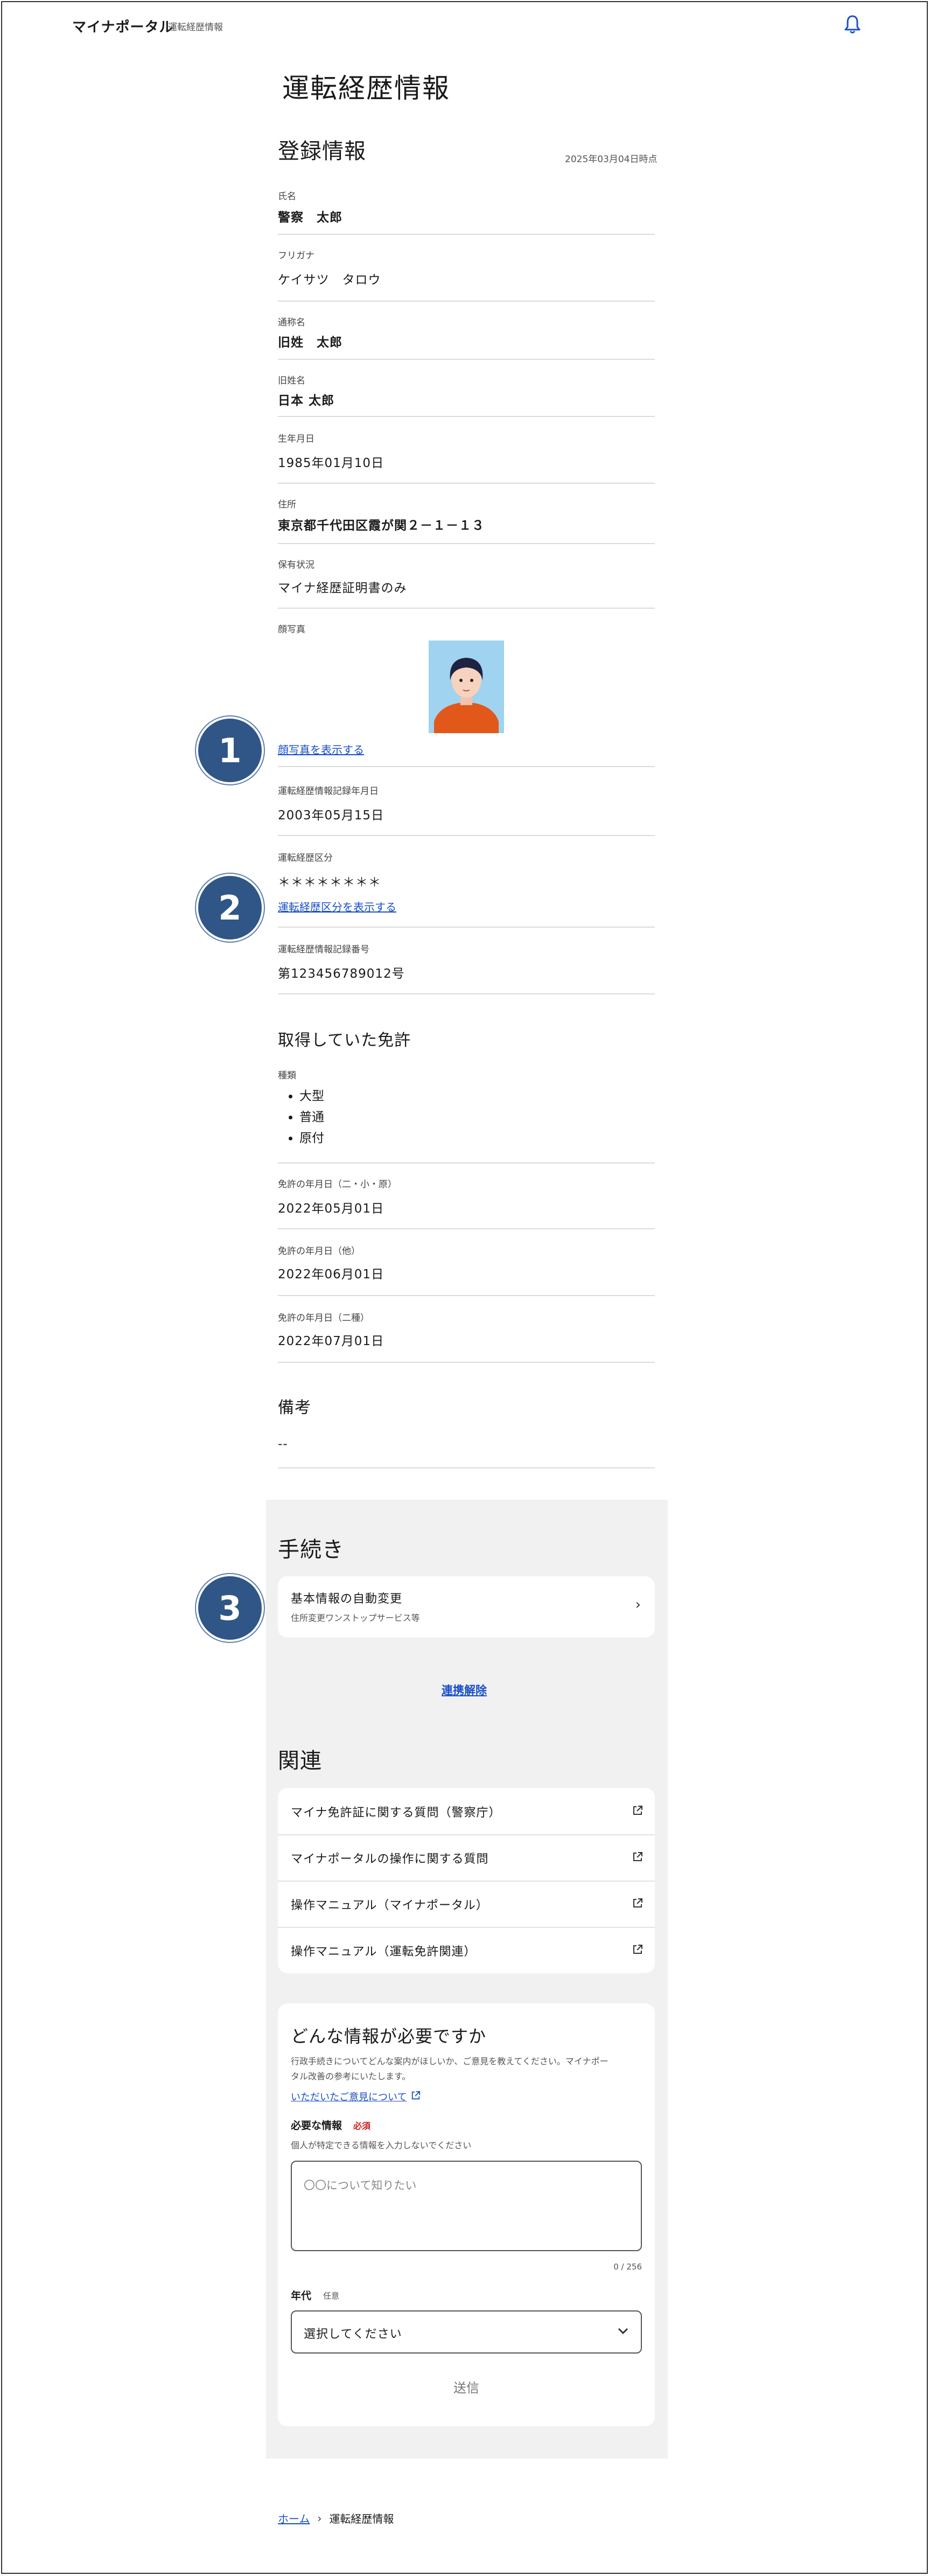  I want to click on field-label-maiden-name: 旧姓名, so click(291, 381).